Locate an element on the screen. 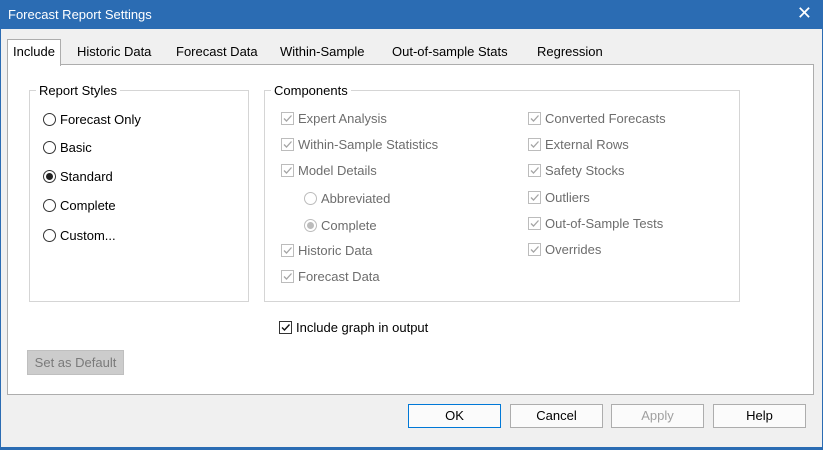 The image size is (823, 450). ok-button: OK is located at coordinates (454, 416).